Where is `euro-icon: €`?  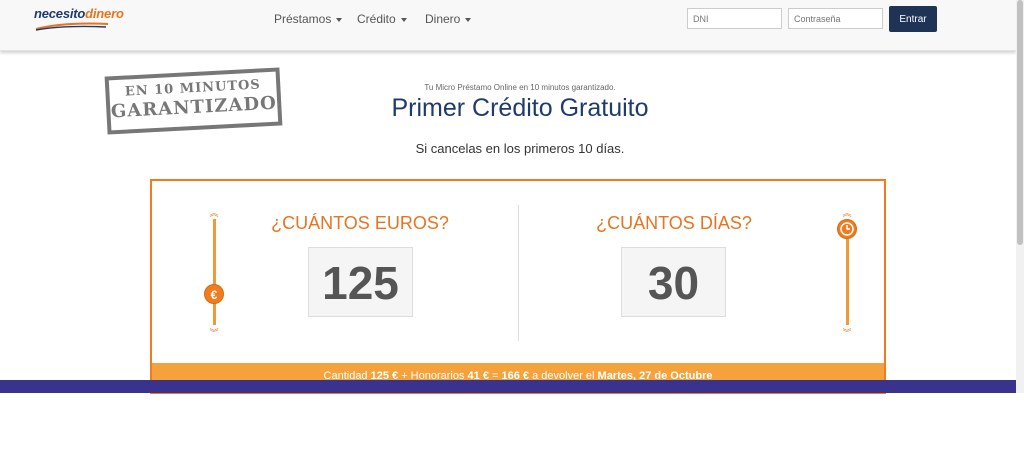
euro-icon: € is located at coordinates (214, 295).